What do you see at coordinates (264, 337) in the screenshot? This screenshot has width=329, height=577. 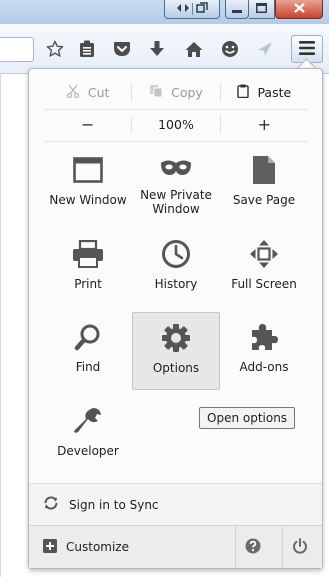 I see `puzzle-icon` at bounding box center [264, 337].